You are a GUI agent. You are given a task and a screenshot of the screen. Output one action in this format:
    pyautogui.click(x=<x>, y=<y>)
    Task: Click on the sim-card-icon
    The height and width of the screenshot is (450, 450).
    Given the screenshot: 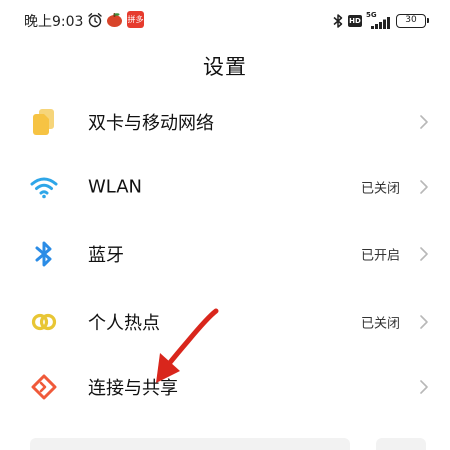 What is the action you would take?
    pyautogui.click(x=44, y=122)
    